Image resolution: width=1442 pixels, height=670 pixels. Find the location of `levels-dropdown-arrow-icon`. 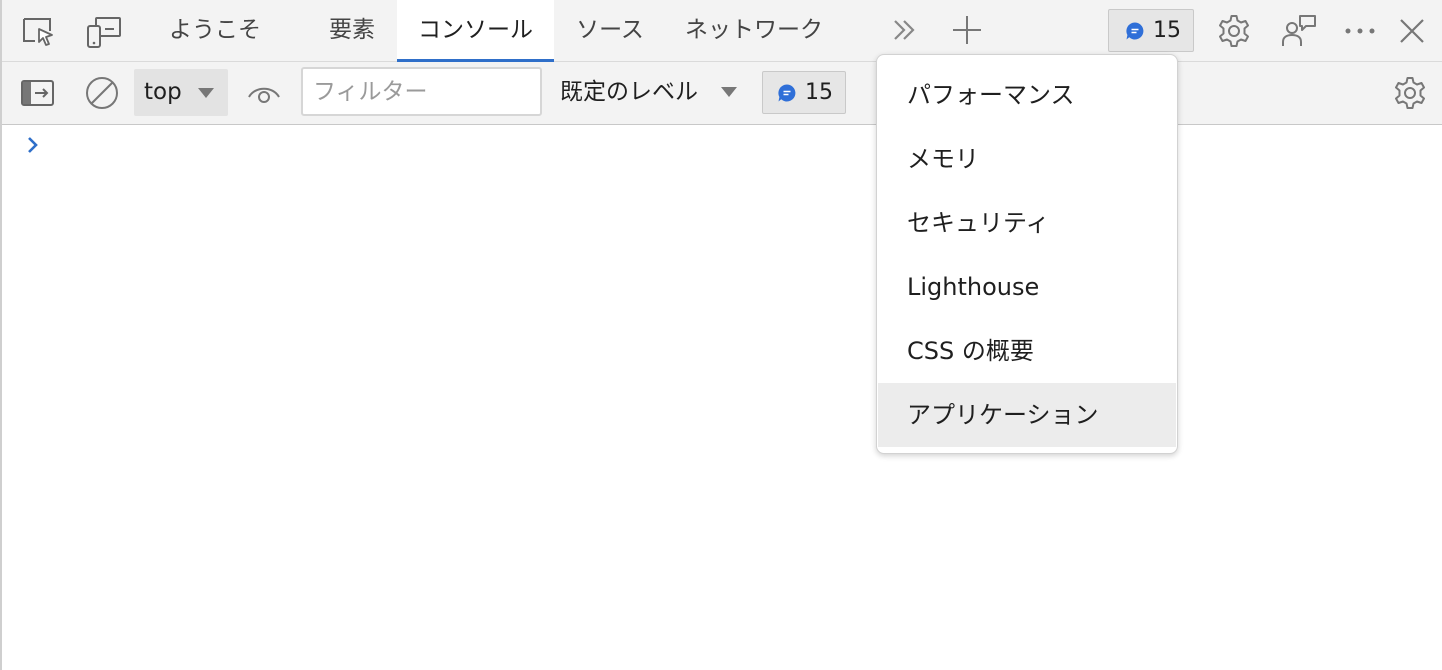

levels-dropdown-arrow-icon is located at coordinates (729, 92).